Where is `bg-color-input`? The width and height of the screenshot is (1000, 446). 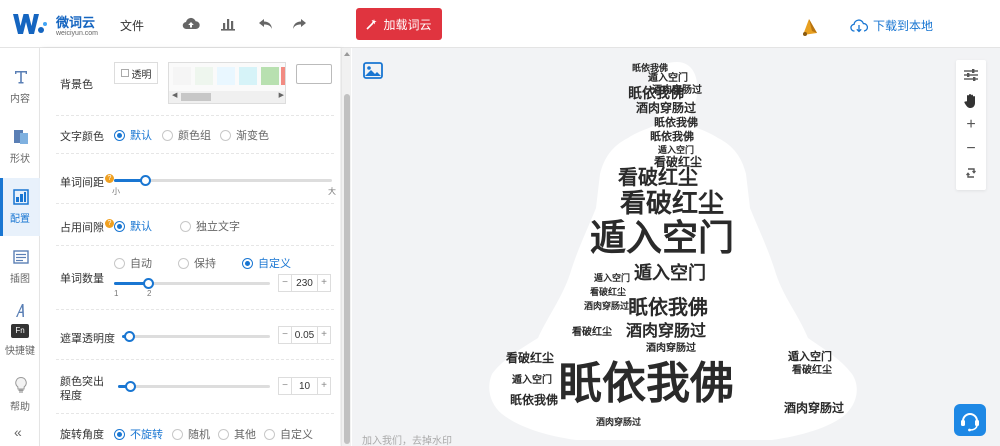 bg-color-input is located at coordinates (314, 74).